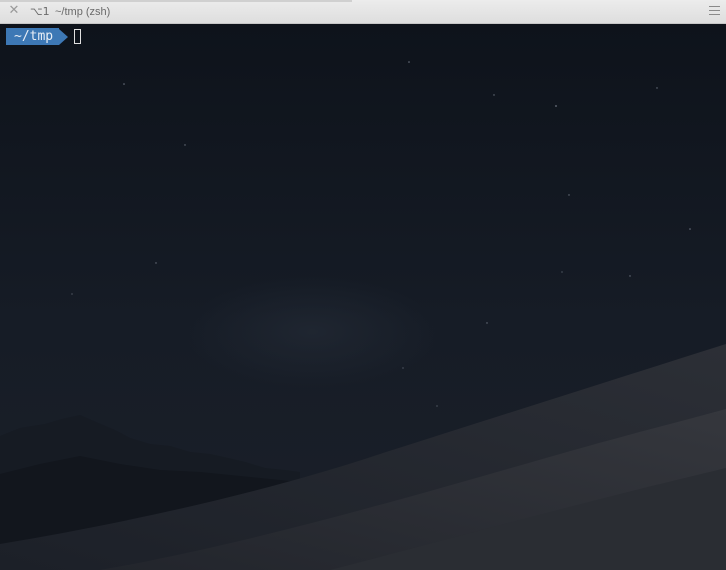  What do you see at coordinates (176, 1) in the screenshot?
I see `active-tab-indicator` at bounding box center [176, 1].